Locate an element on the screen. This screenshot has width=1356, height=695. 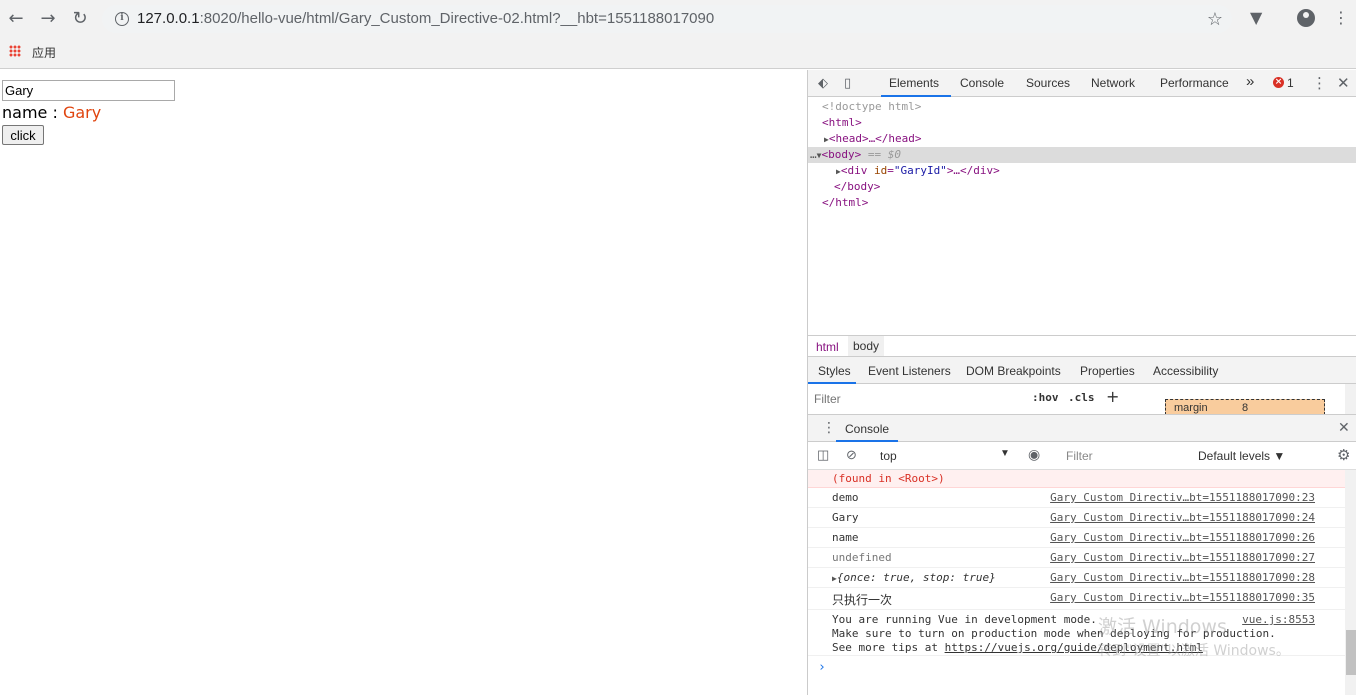
url-host: 127.0.0.1 is located at coordinates (168, 18).